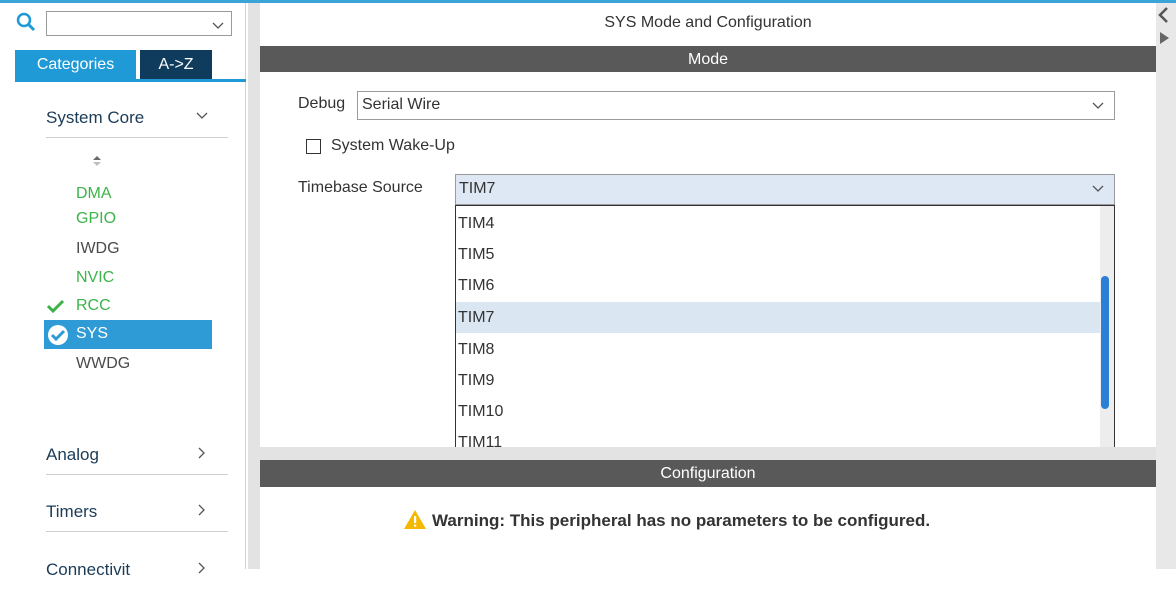 This screenshot has height=590, width=1176. Describe the element at coordinates (708, 473) in the screenshot. I see `configuration-header: Configuration` at that location.